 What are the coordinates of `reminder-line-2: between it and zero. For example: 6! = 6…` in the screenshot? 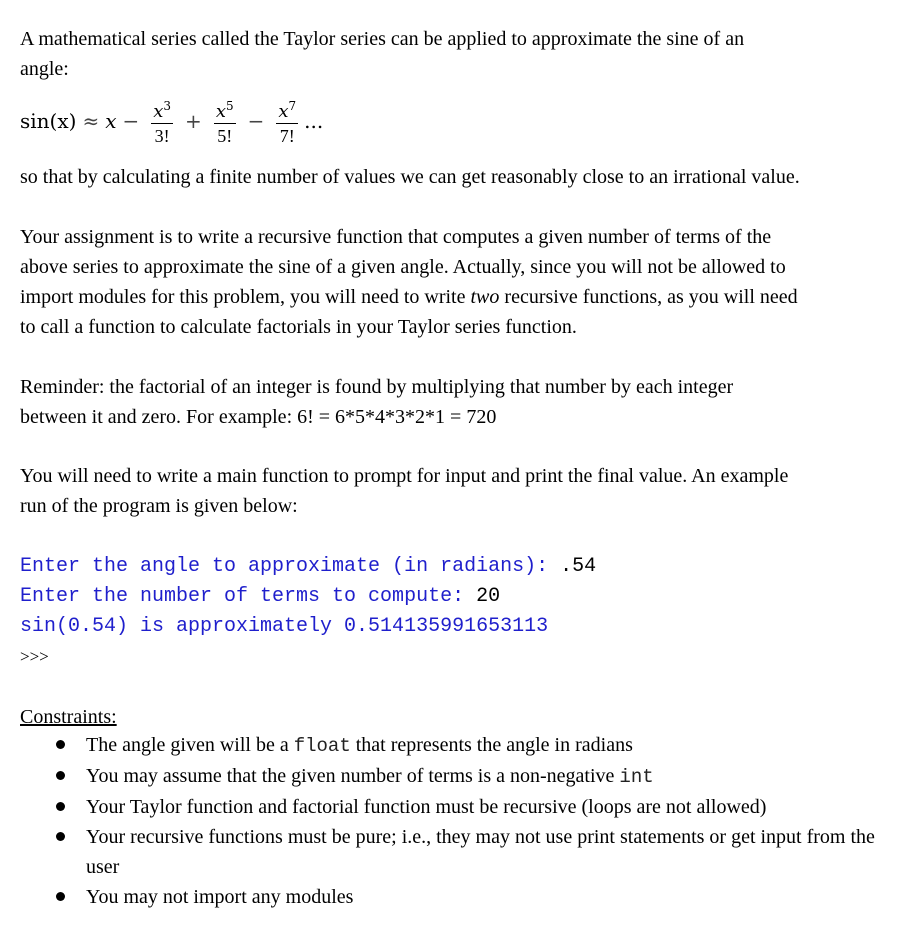 It's located at (258, 417).